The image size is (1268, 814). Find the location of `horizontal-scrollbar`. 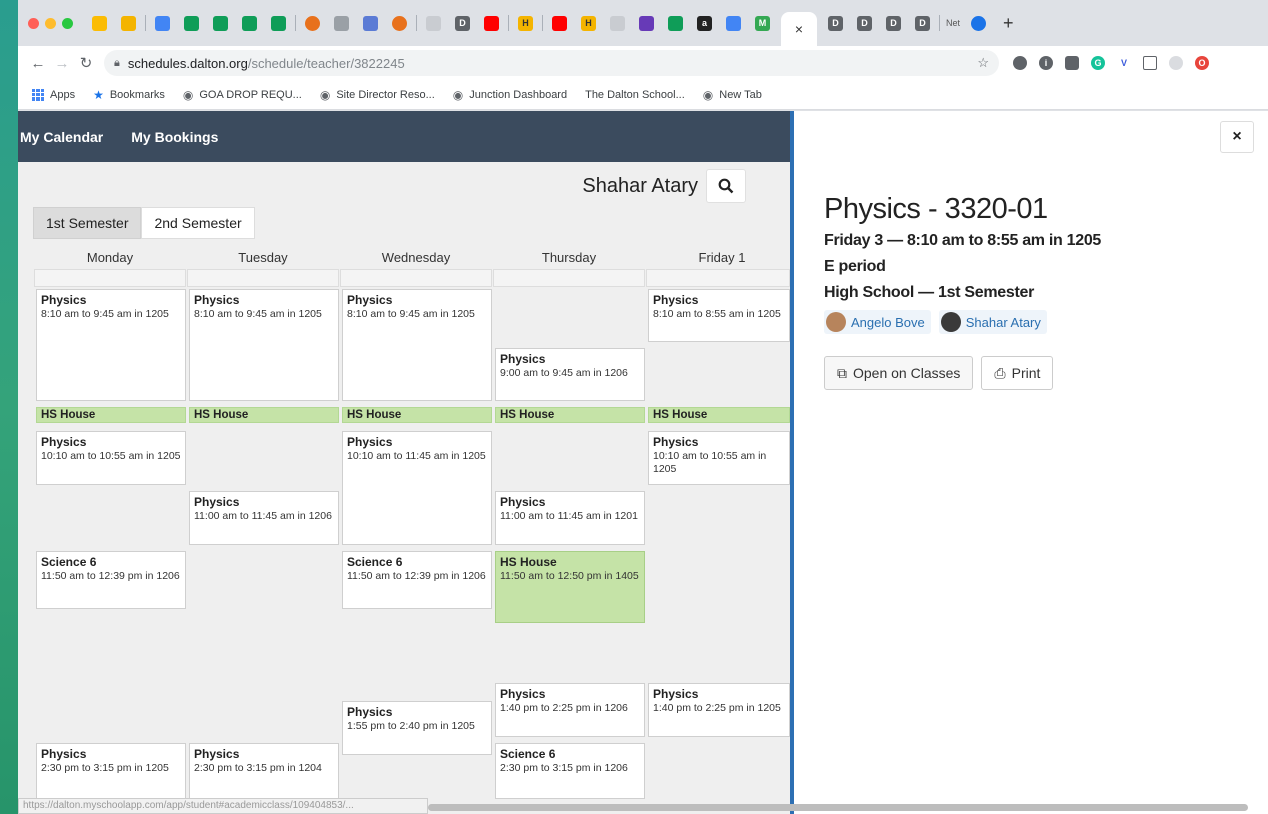

horizontal-scrollbar is located at coordinates (838, 807).